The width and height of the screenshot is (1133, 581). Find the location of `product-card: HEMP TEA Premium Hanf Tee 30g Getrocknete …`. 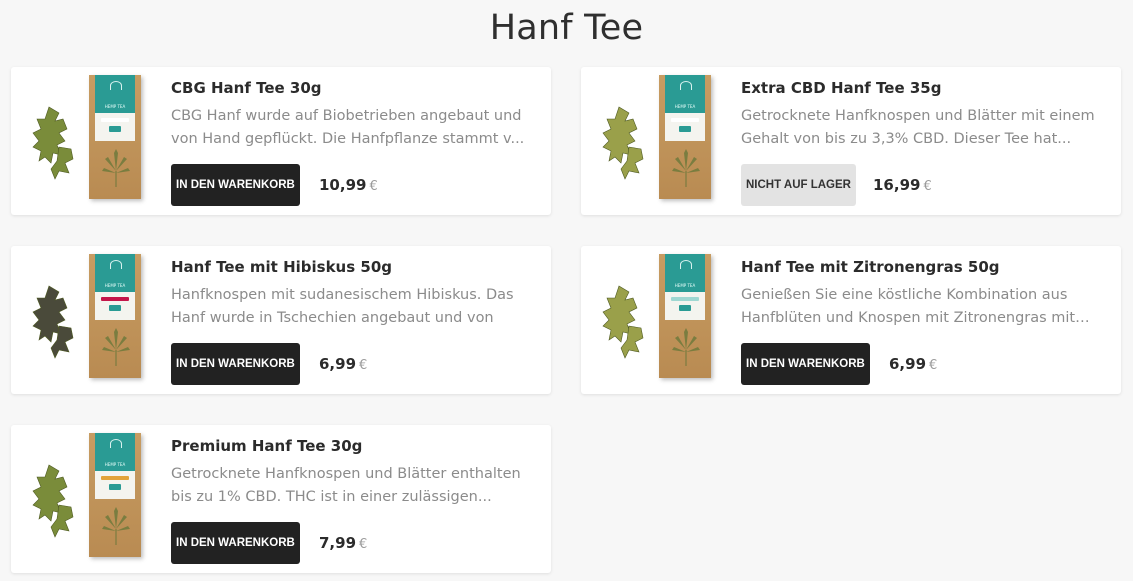

product-card: HEMP TEA Premium Hanf Tee 30g Getrocknete … is located at coordinates (281, 499).